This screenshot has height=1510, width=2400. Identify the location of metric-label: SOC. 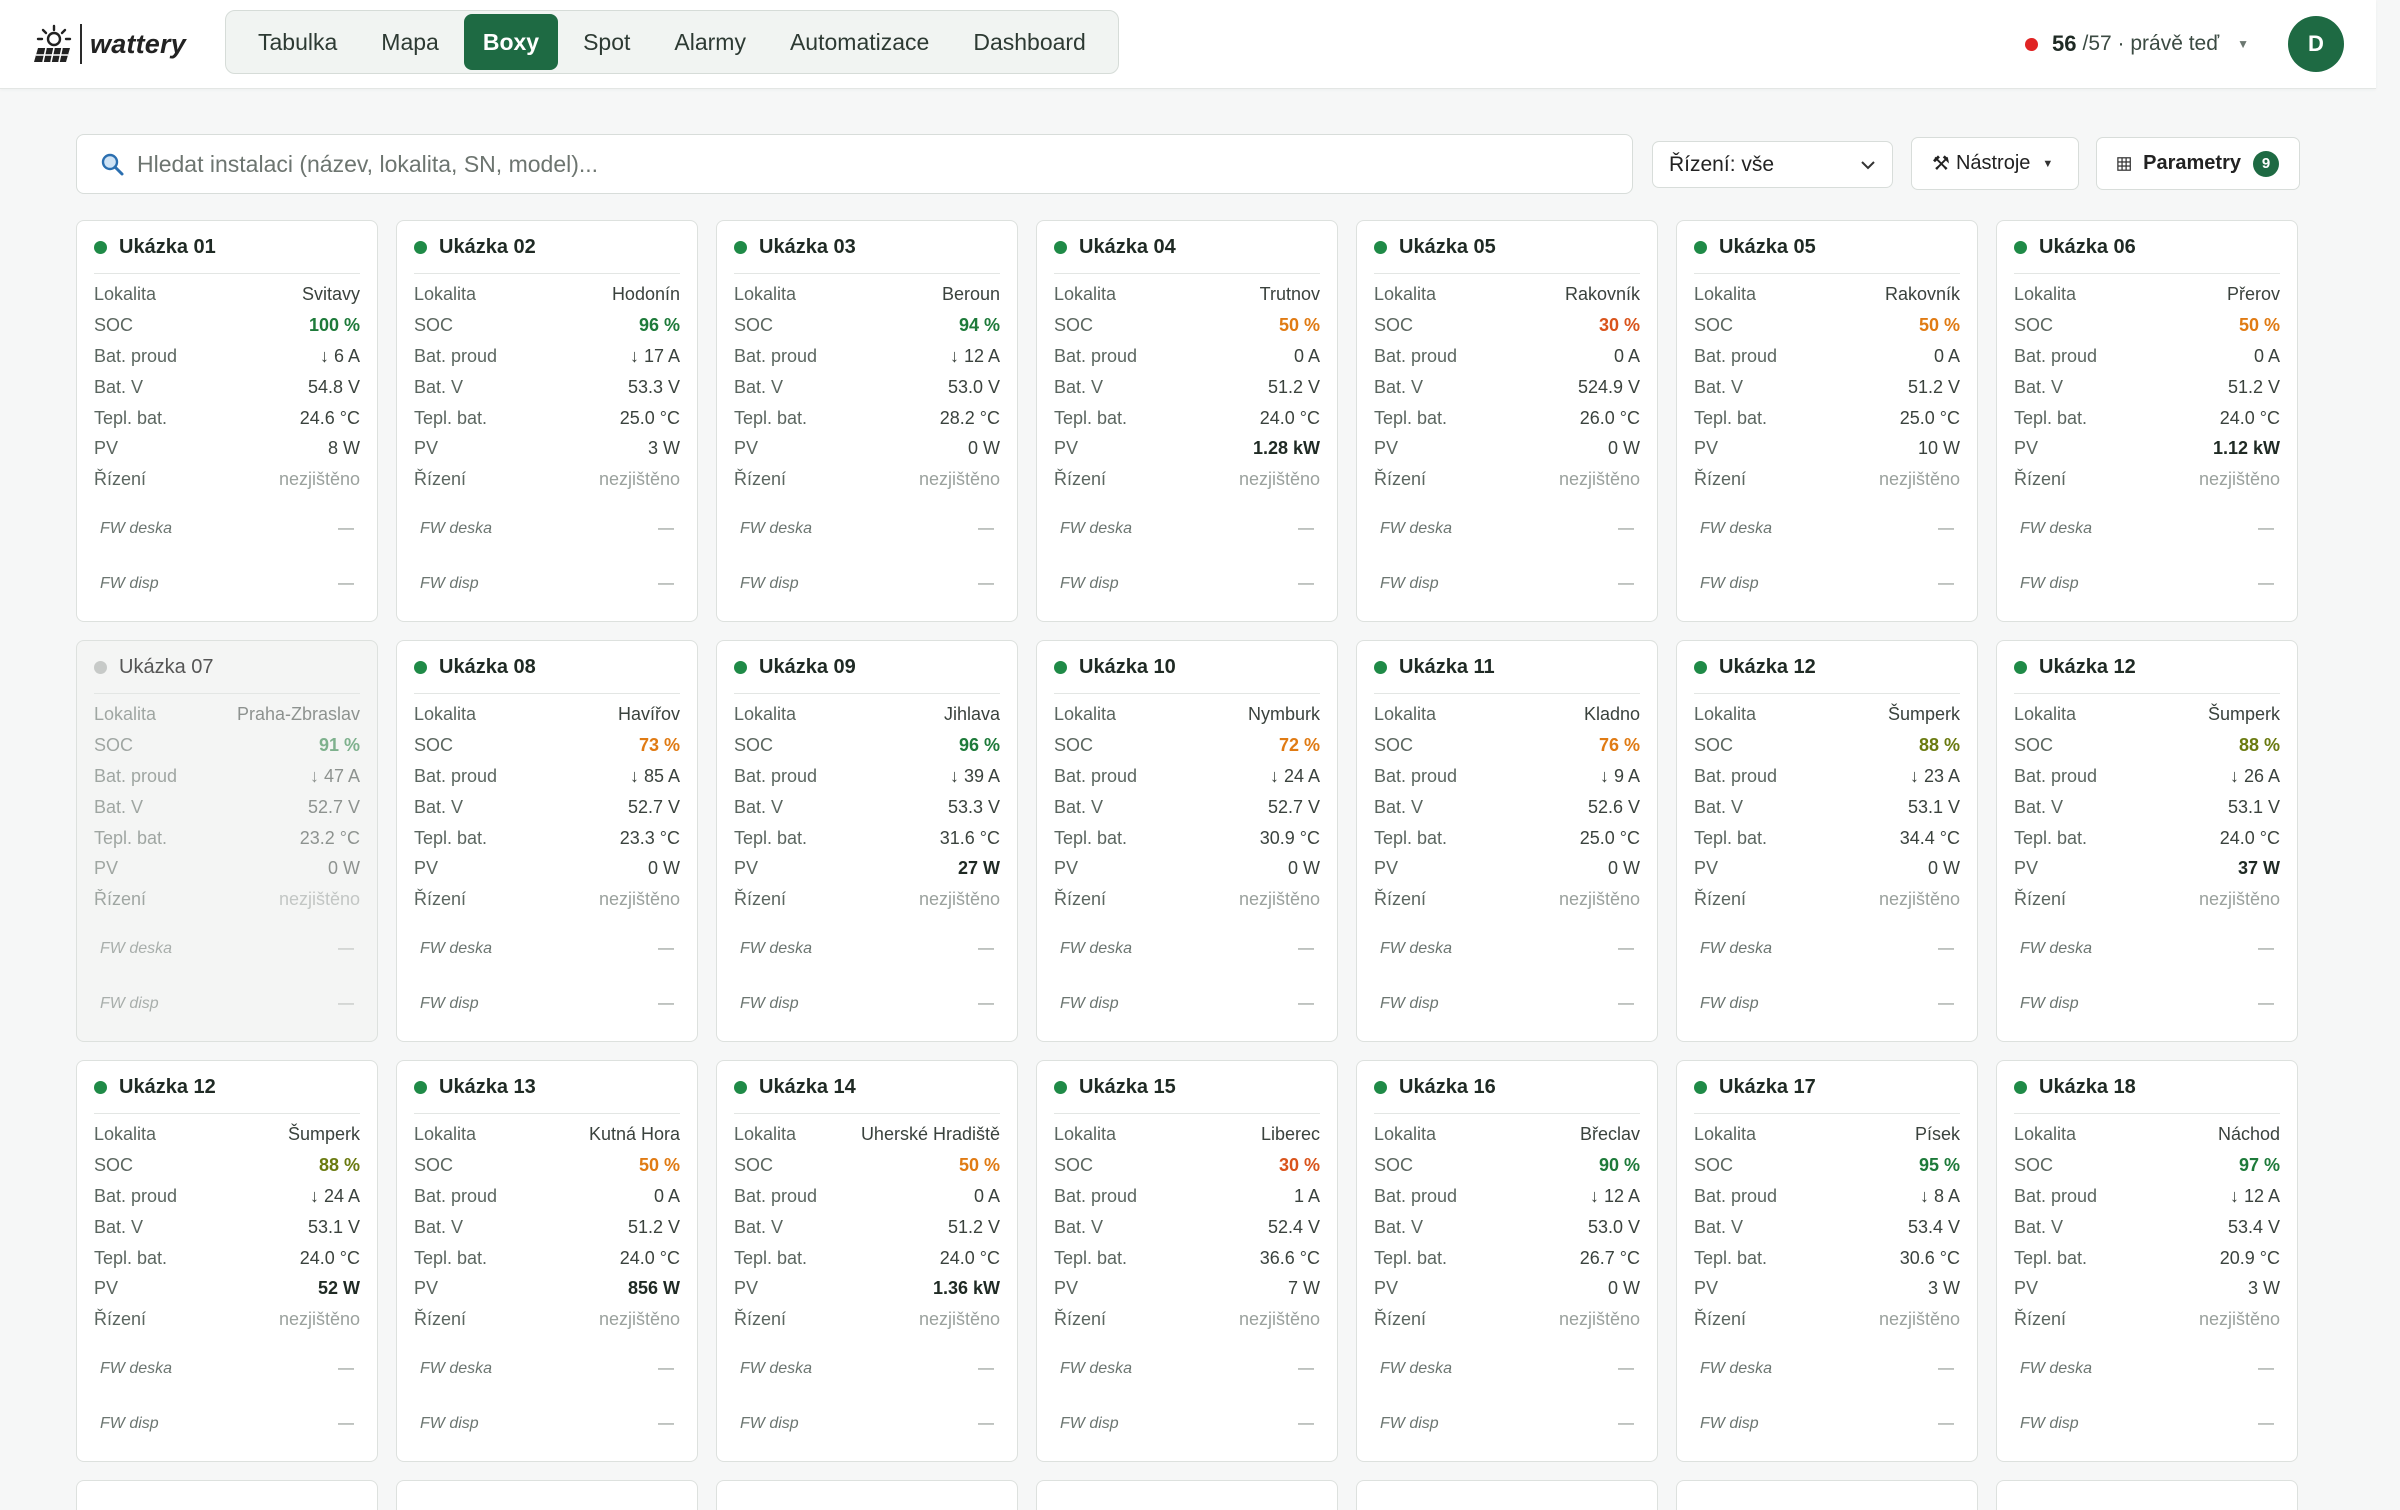
(114, 1164).